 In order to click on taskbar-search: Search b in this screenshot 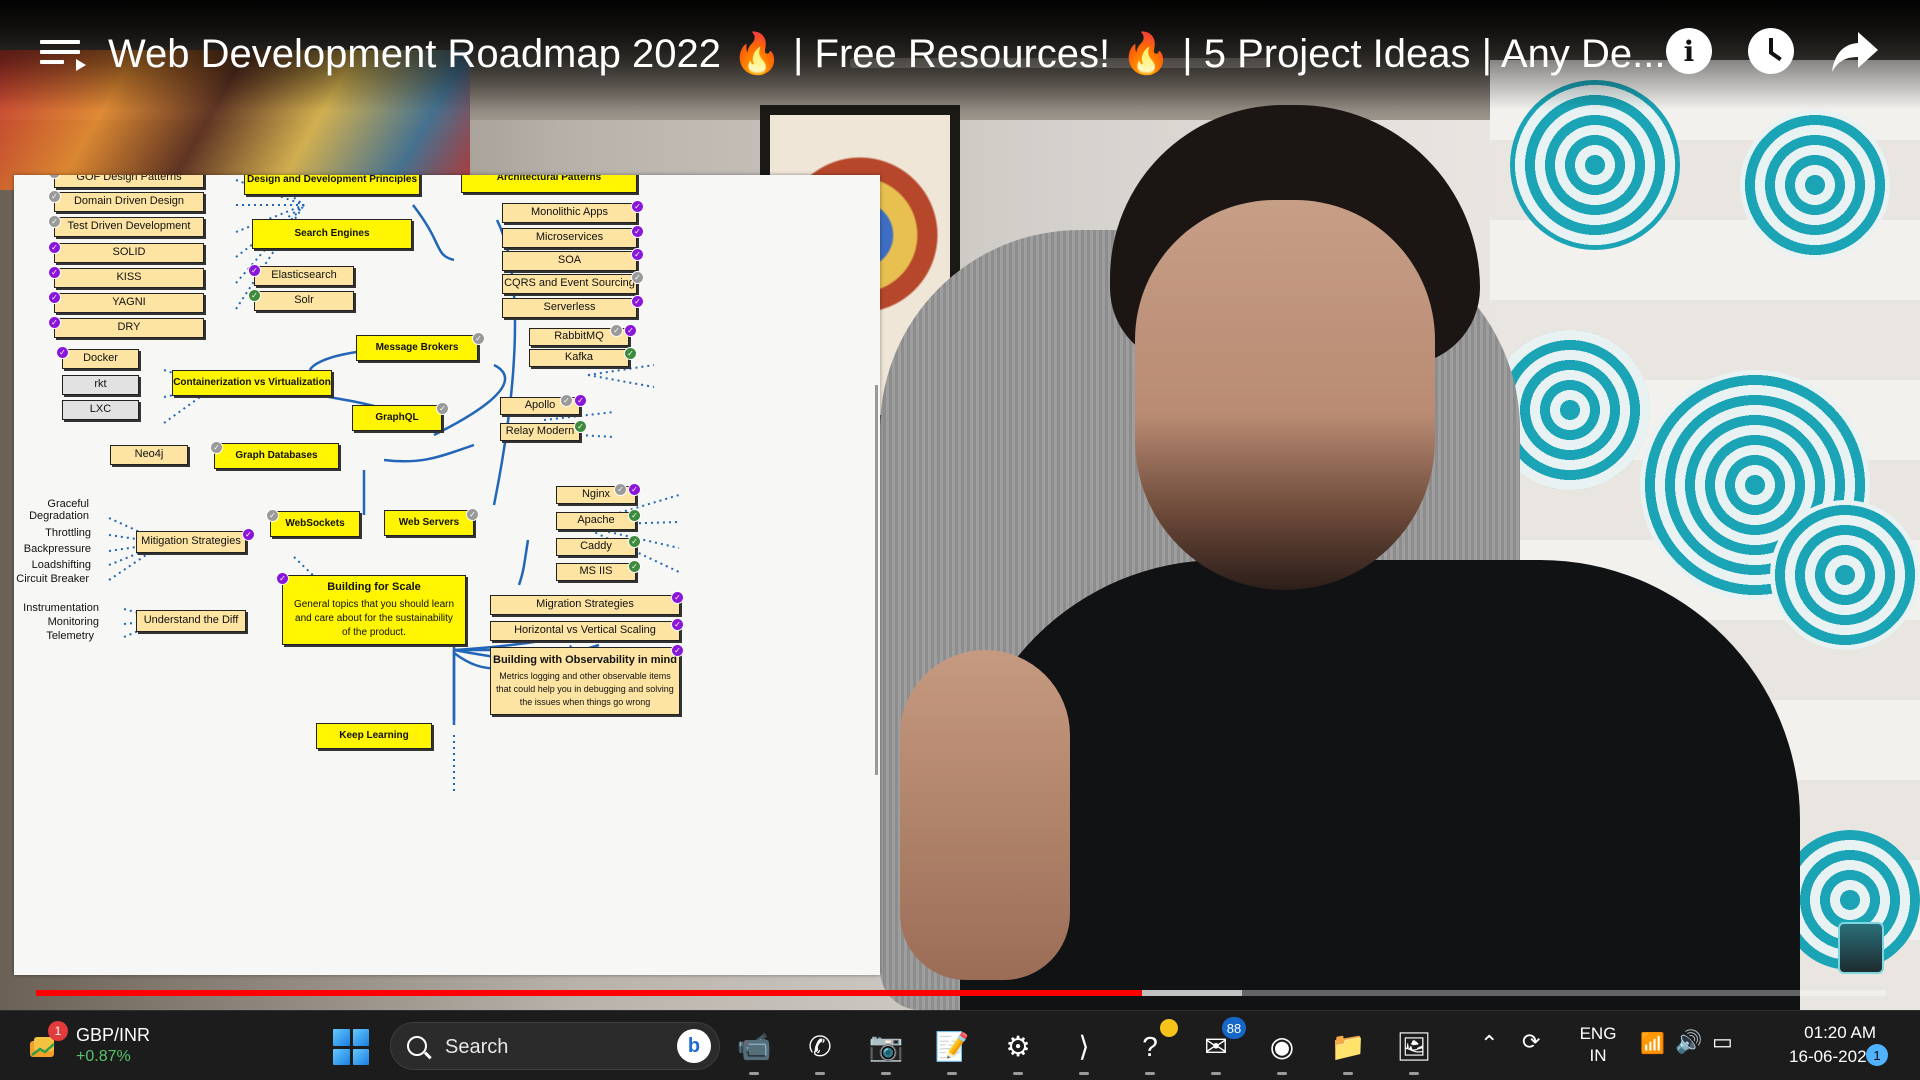, I will do `click(555, 1046)`.